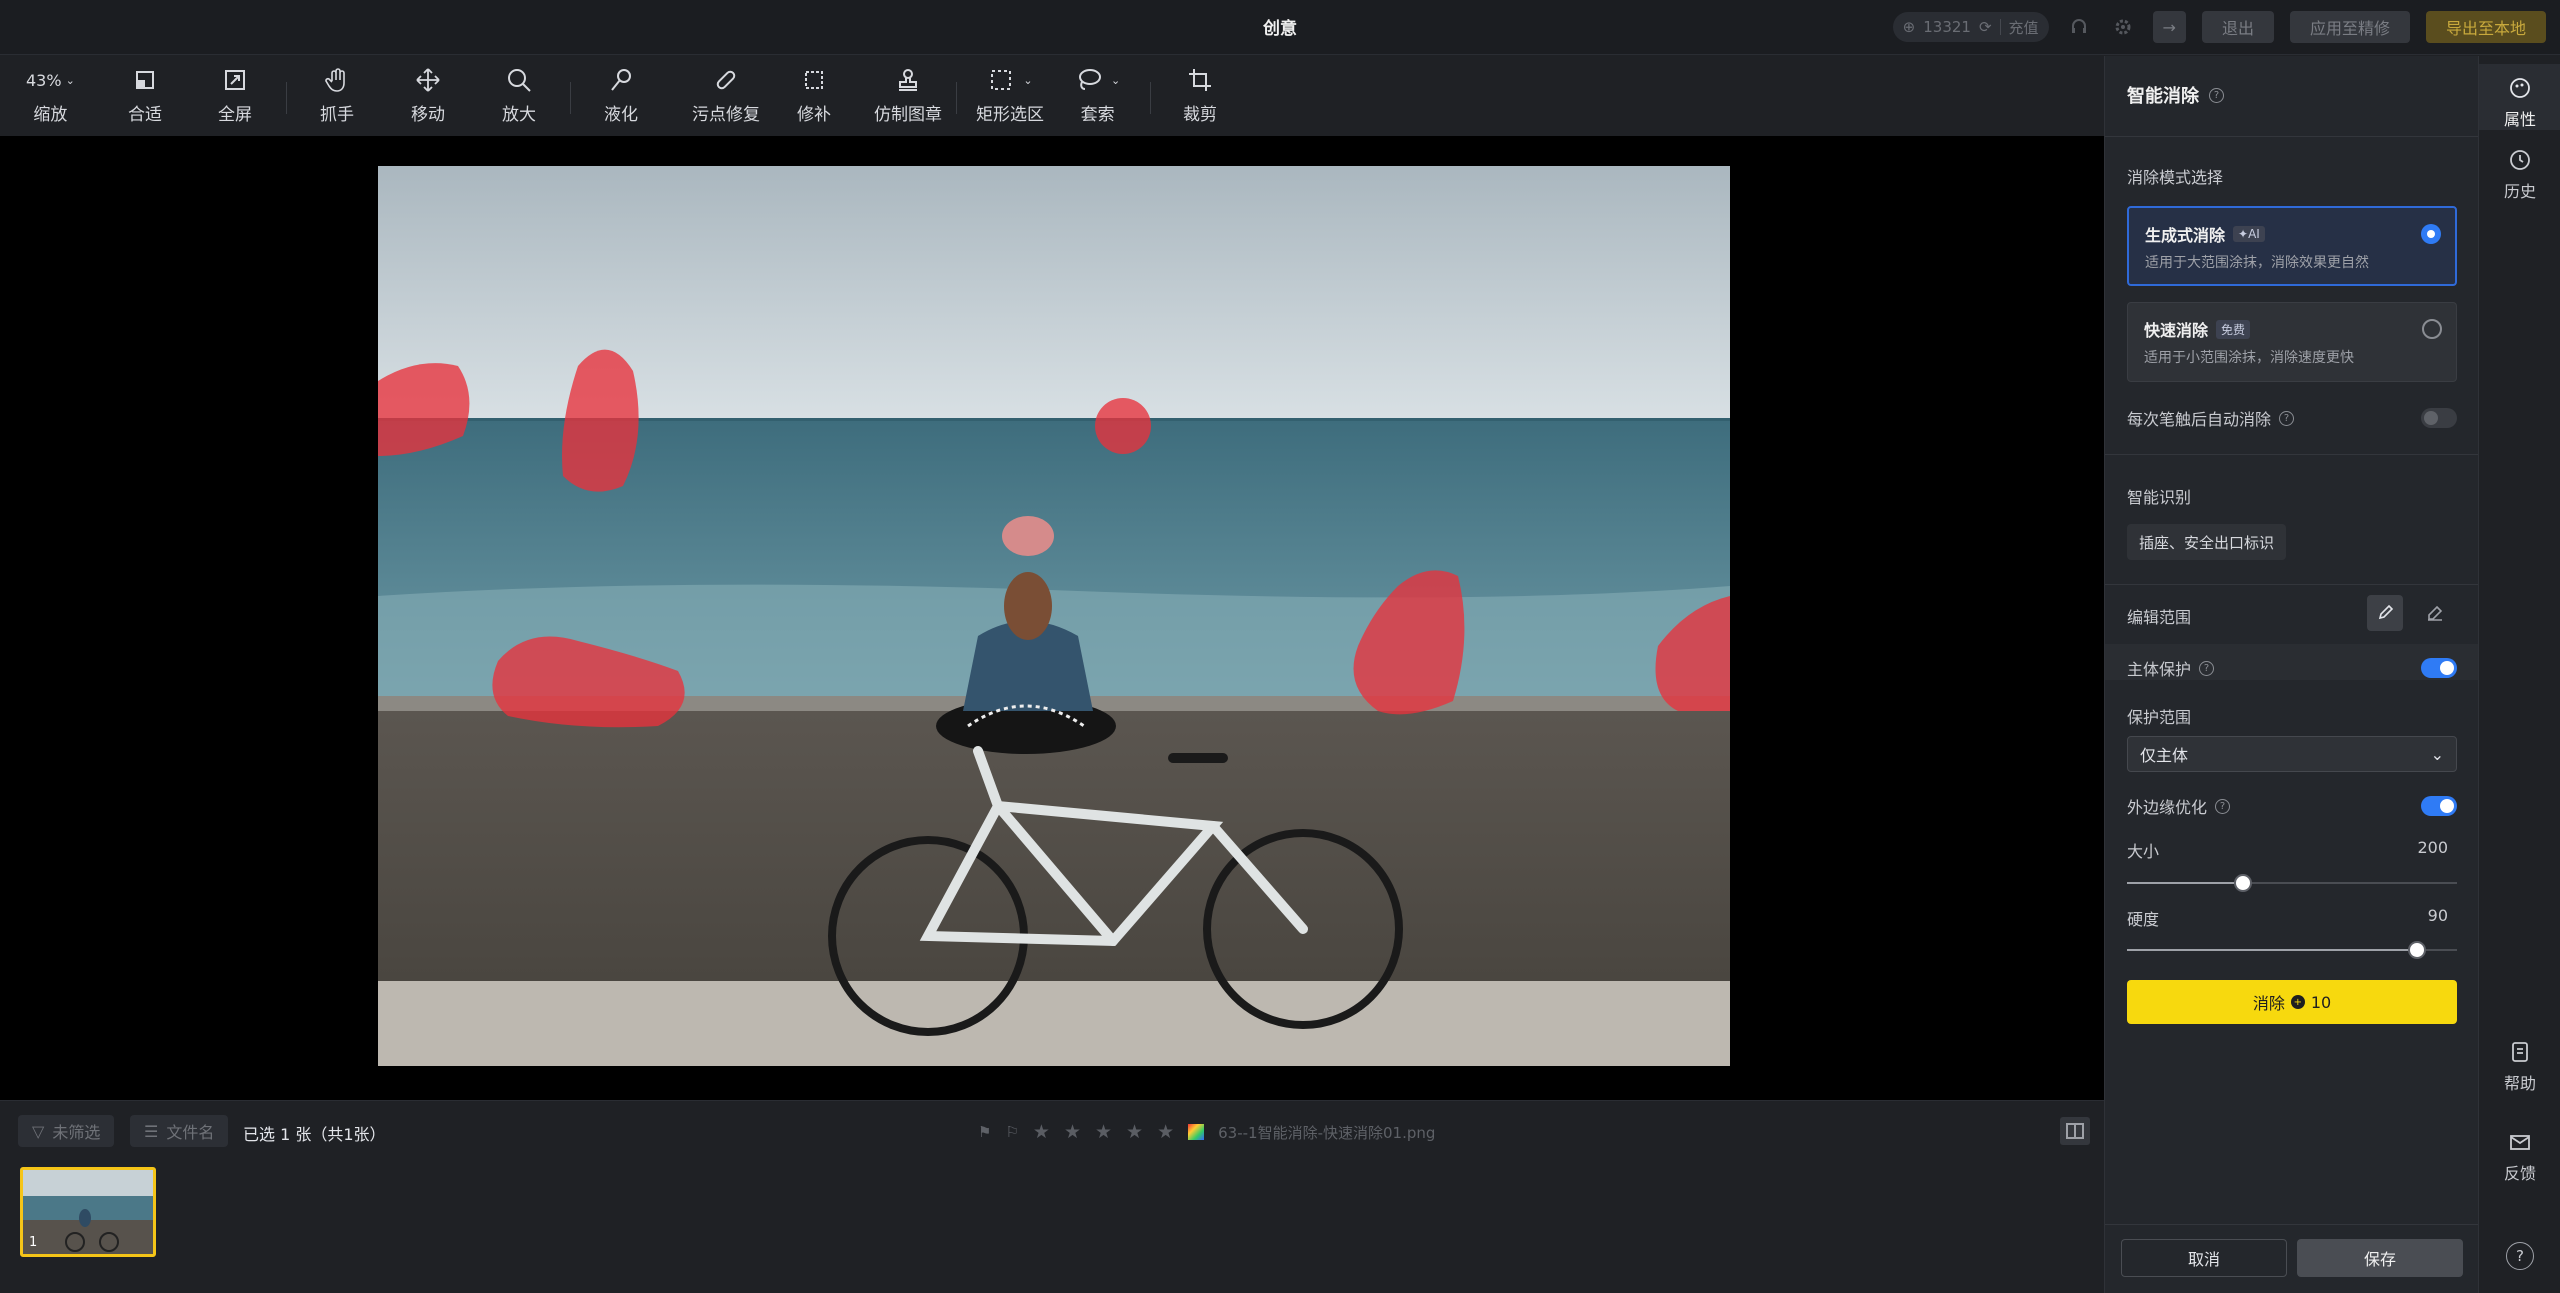 This screenshot has height=1293, width=2560. Describe the element at coordinates (1909, 27) in the screenshot. I see `coin-icon: ⊕` at that location.